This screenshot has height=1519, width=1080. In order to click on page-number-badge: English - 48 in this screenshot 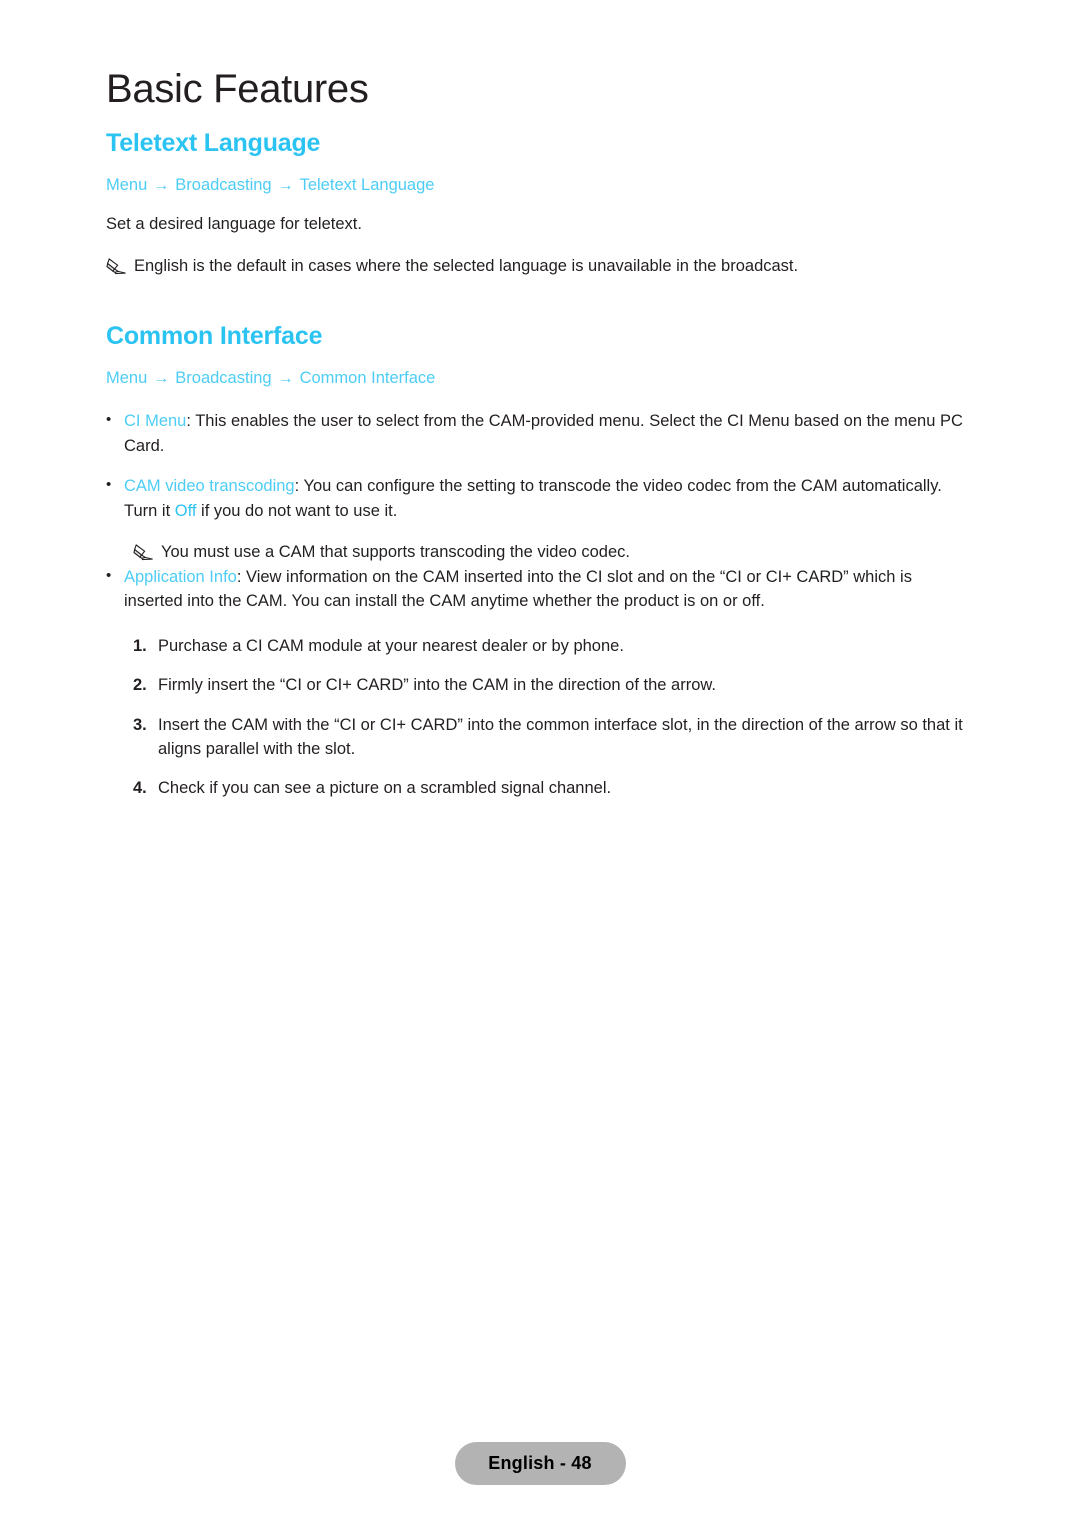, I will do `click(540, 1463)`.